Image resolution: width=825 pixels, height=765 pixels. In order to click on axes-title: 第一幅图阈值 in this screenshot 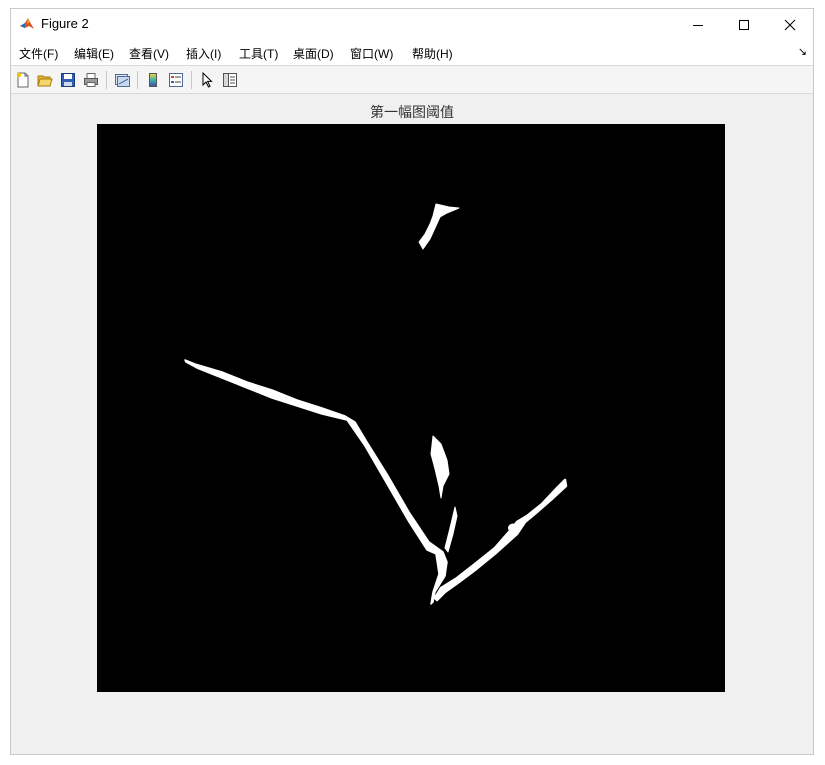, I will do `click(412, 113)`.